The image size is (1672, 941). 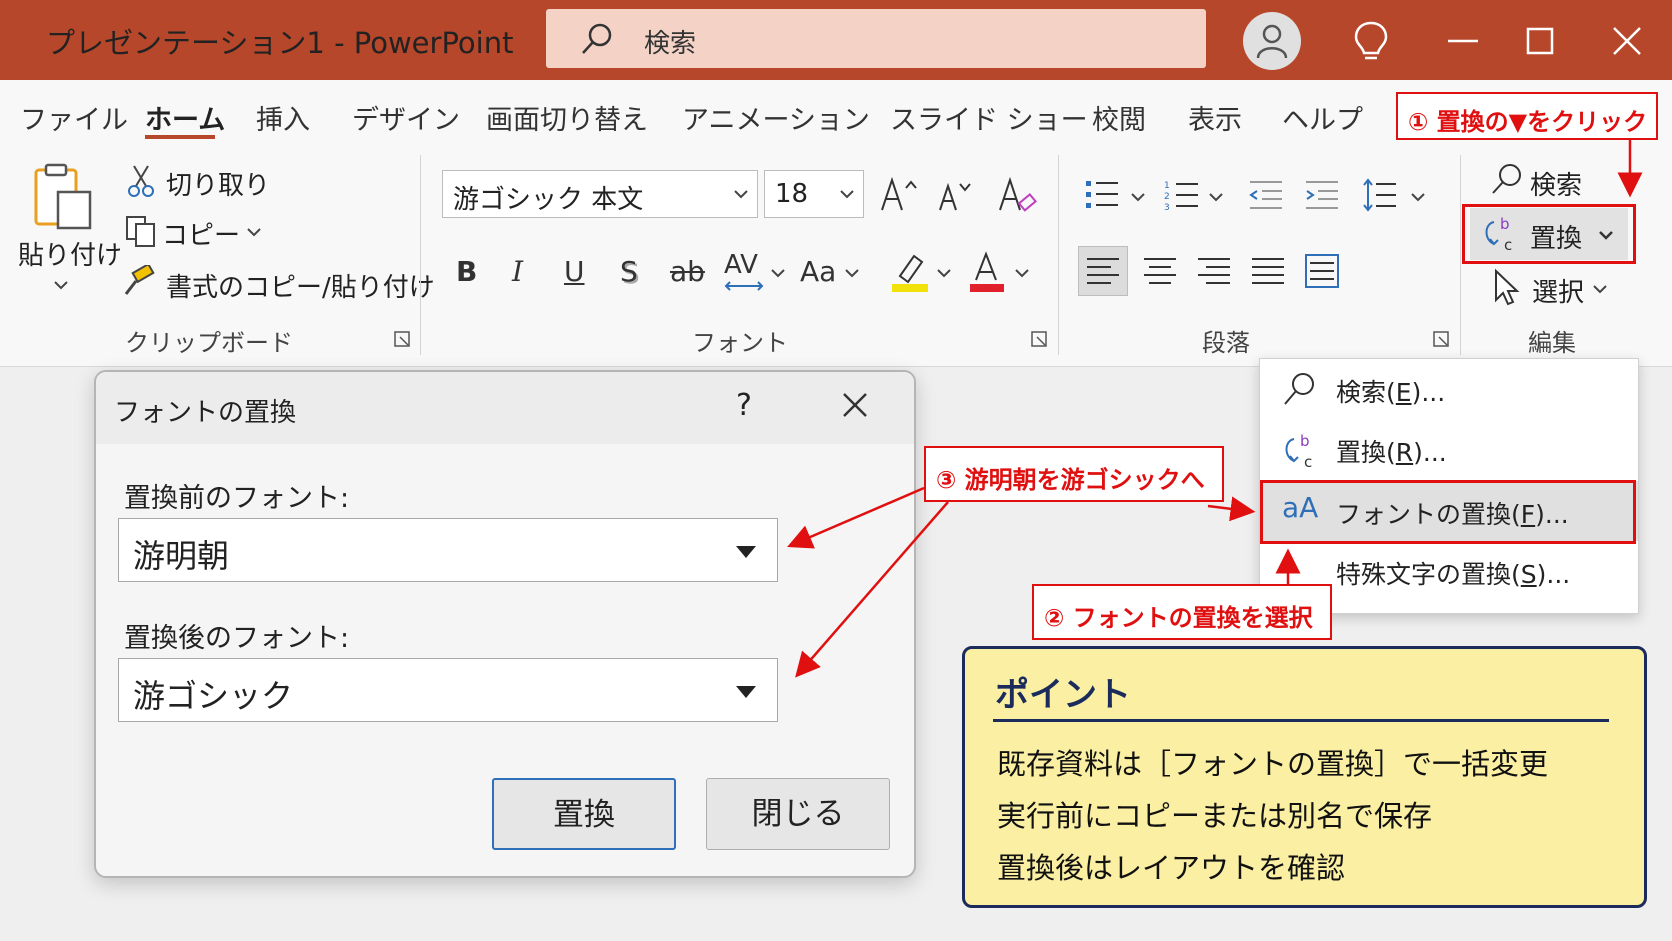 I want to click on help-button: ?, so click(x=744, y=405).